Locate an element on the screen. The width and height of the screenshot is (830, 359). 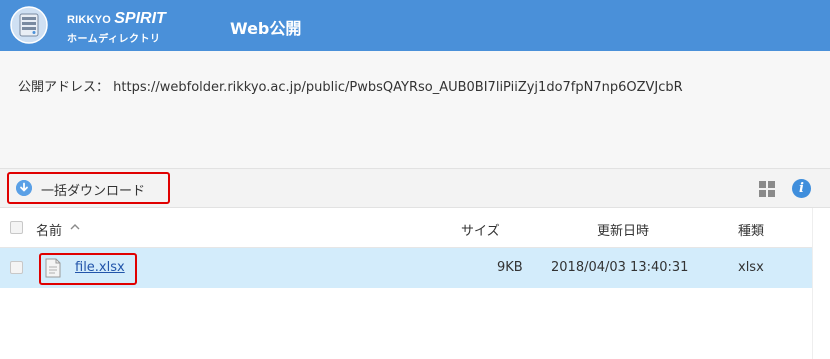
page-title: Web公開 is located at coordinates (266, 28).